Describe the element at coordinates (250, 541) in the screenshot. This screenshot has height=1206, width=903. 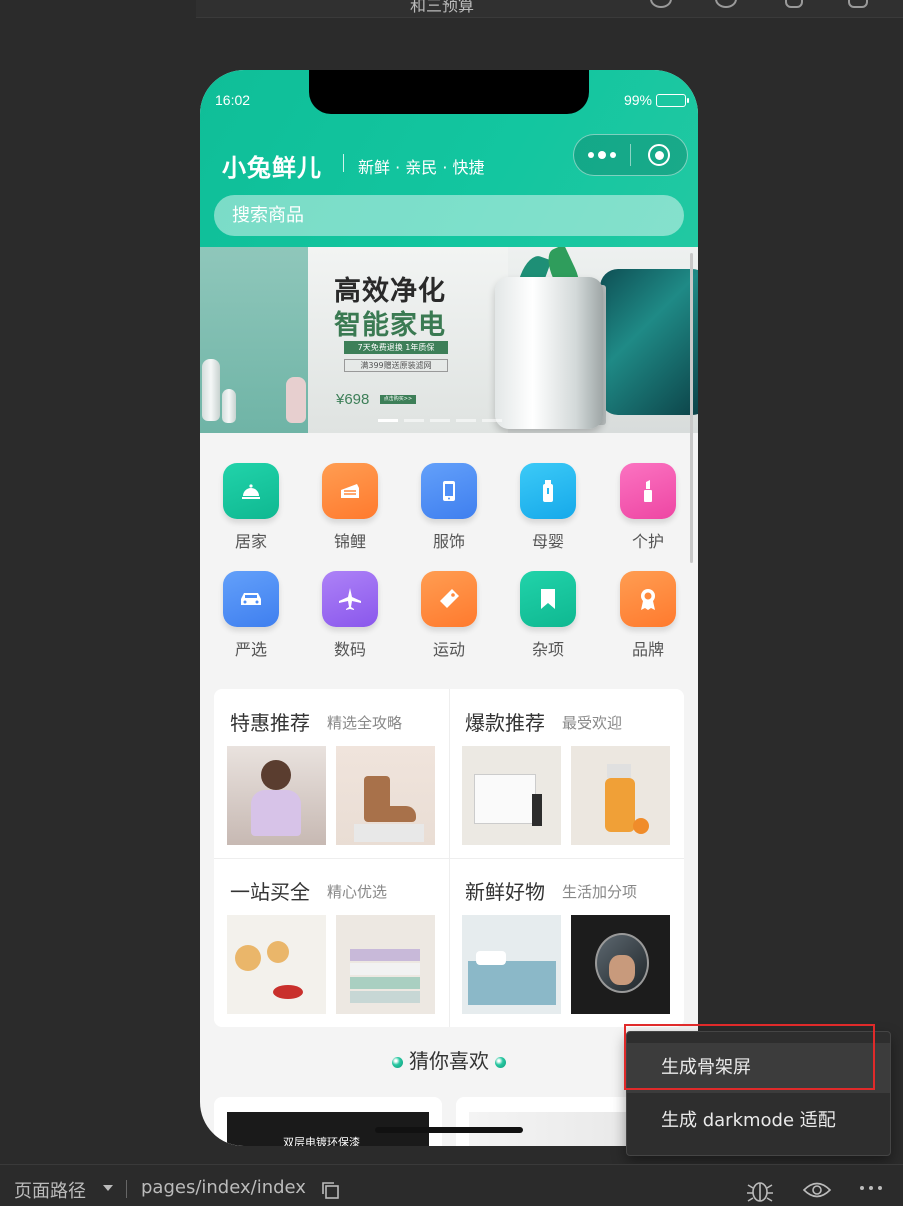
I see `category-label: 居家` at that location.